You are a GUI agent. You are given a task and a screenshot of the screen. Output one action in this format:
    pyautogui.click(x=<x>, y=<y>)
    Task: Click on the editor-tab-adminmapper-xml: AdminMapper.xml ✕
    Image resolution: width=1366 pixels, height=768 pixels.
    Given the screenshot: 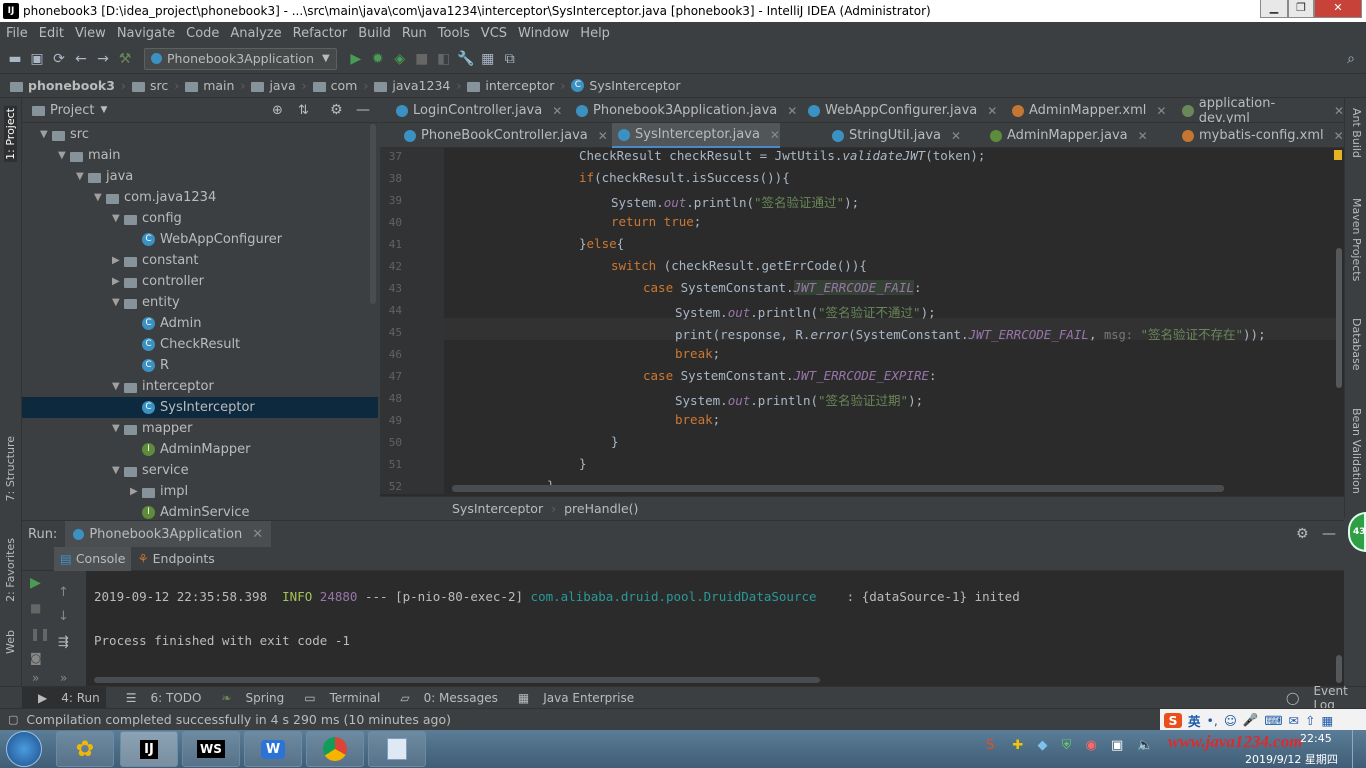 What is the action you would take?
    pyautogui.click(x=1086, y=110)
    